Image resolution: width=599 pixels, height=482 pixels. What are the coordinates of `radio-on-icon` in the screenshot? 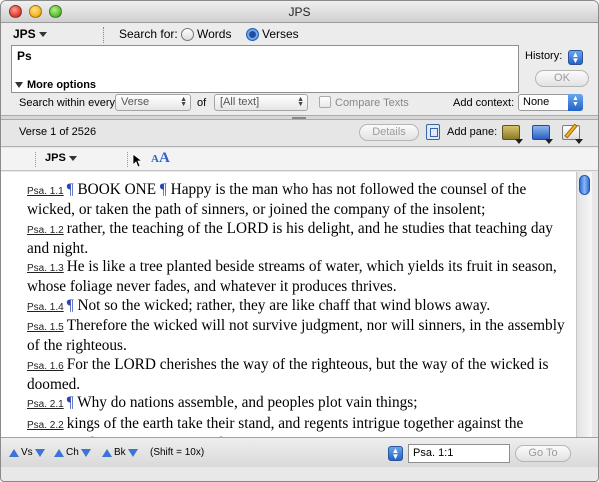 It's located at (252, 34).